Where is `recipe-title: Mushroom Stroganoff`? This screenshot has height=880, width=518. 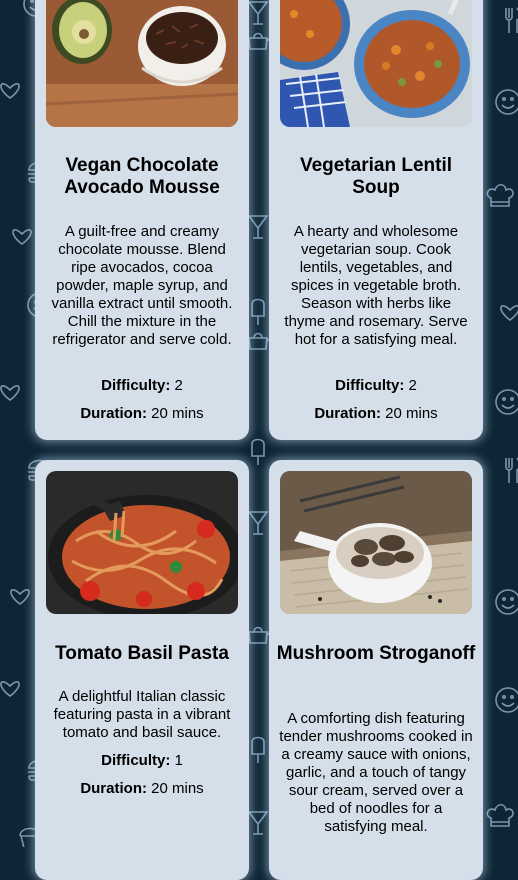 recipe-title: Mushroom Stroganoff is located at coordinates (376, 653).